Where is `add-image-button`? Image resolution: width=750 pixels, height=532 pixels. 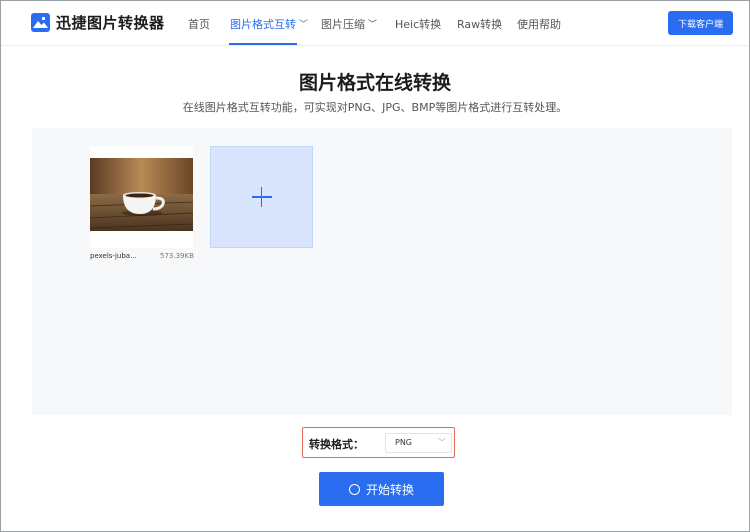
add-image-button is located at coordinates (261, 197).